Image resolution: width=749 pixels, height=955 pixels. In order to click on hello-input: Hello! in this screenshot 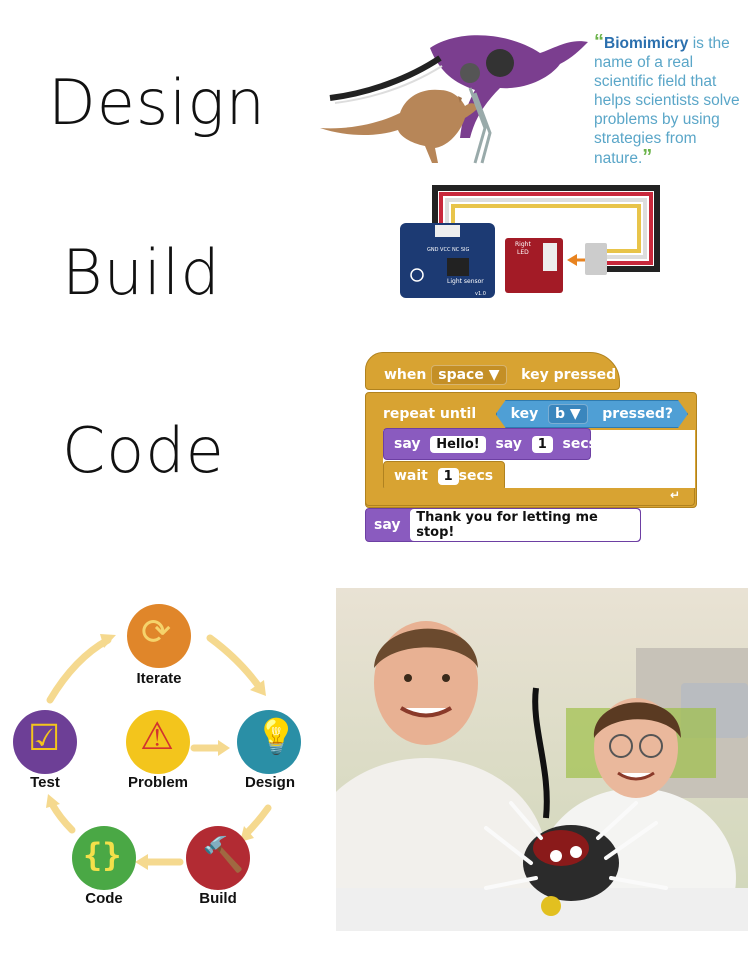, I will do `click(458, 444)`.